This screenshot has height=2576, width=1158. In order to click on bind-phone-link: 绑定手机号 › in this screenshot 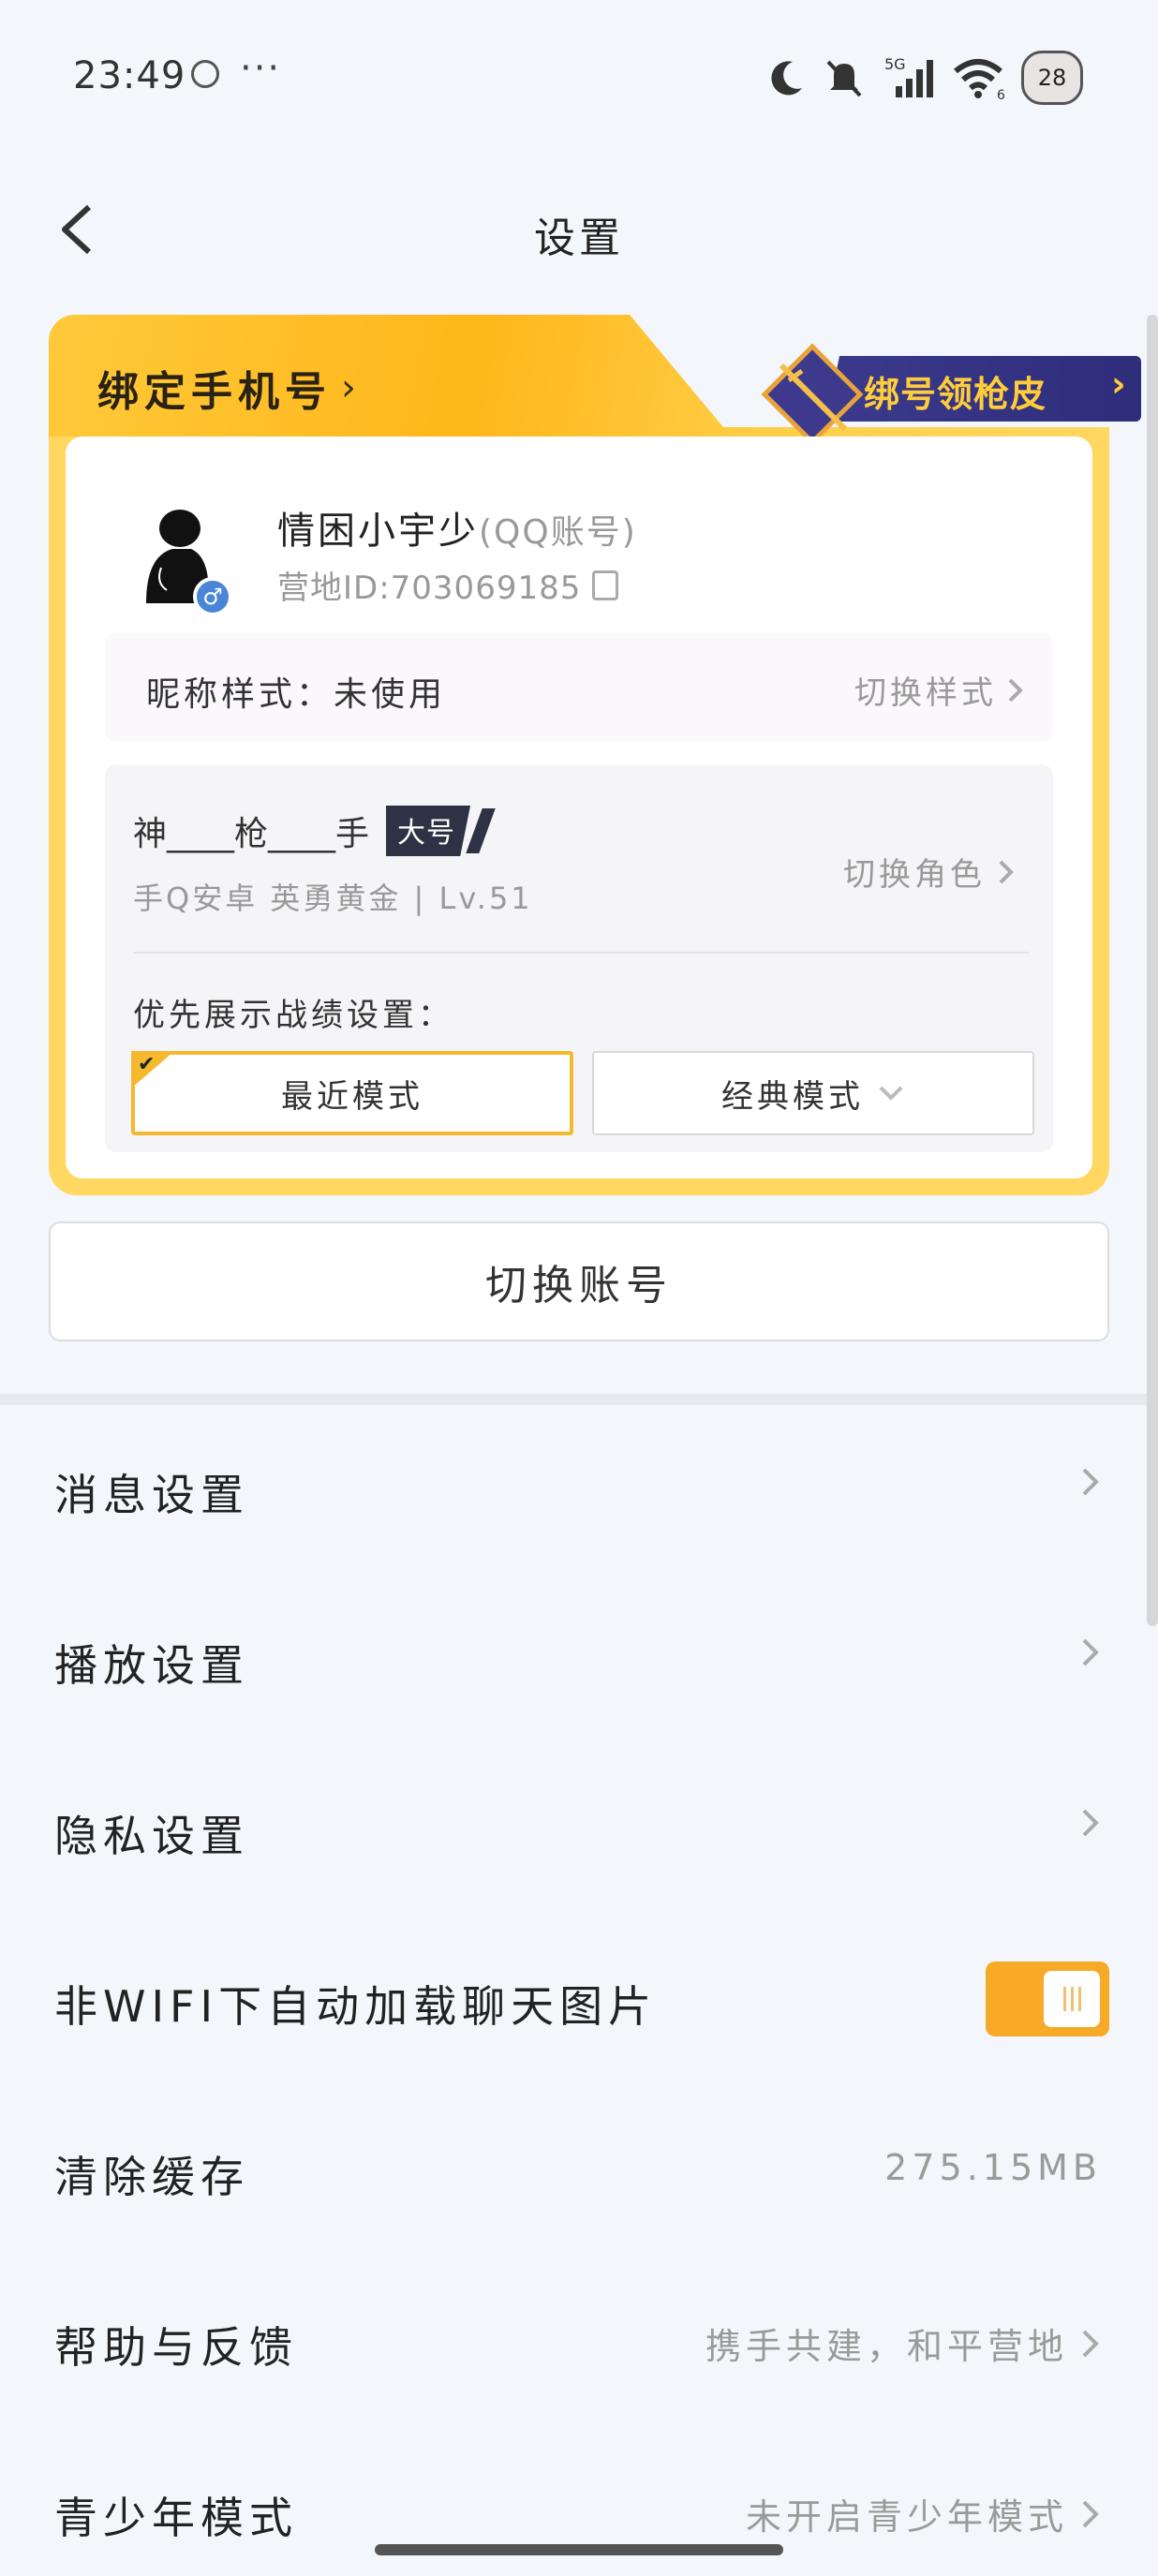, I will do `click(229, 388)`.